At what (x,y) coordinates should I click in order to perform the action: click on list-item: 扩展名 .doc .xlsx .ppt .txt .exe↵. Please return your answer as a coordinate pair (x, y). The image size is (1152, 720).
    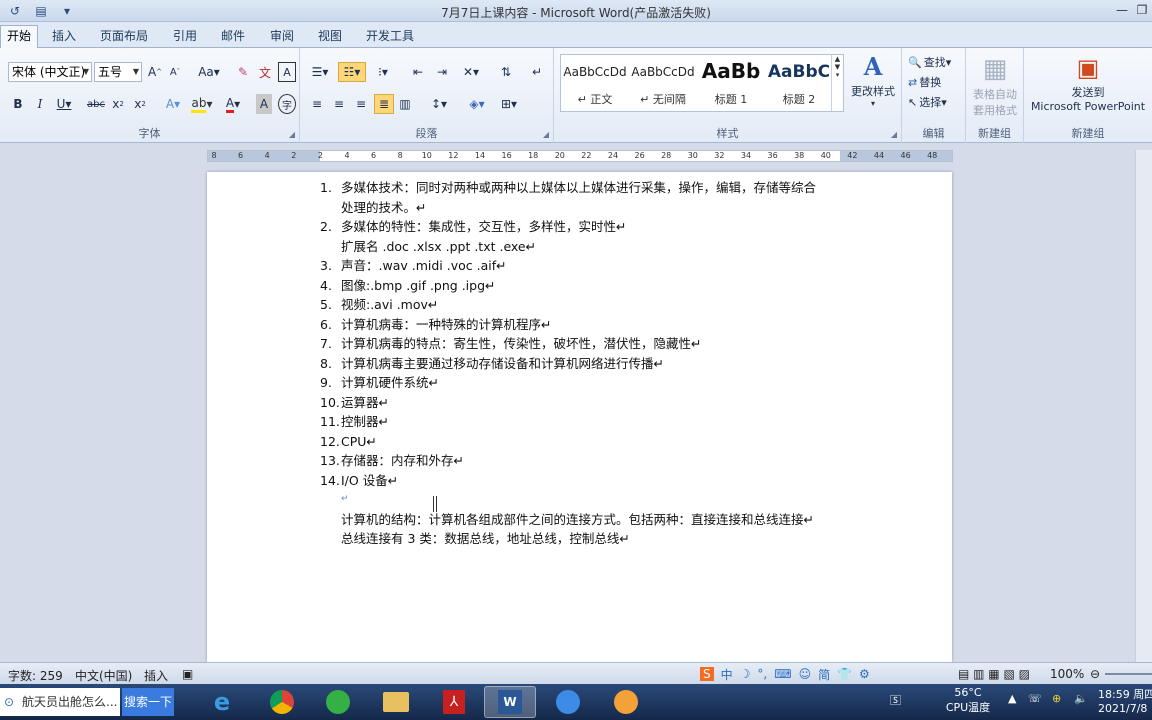
    Looking at the image, I should click on (579, 247).